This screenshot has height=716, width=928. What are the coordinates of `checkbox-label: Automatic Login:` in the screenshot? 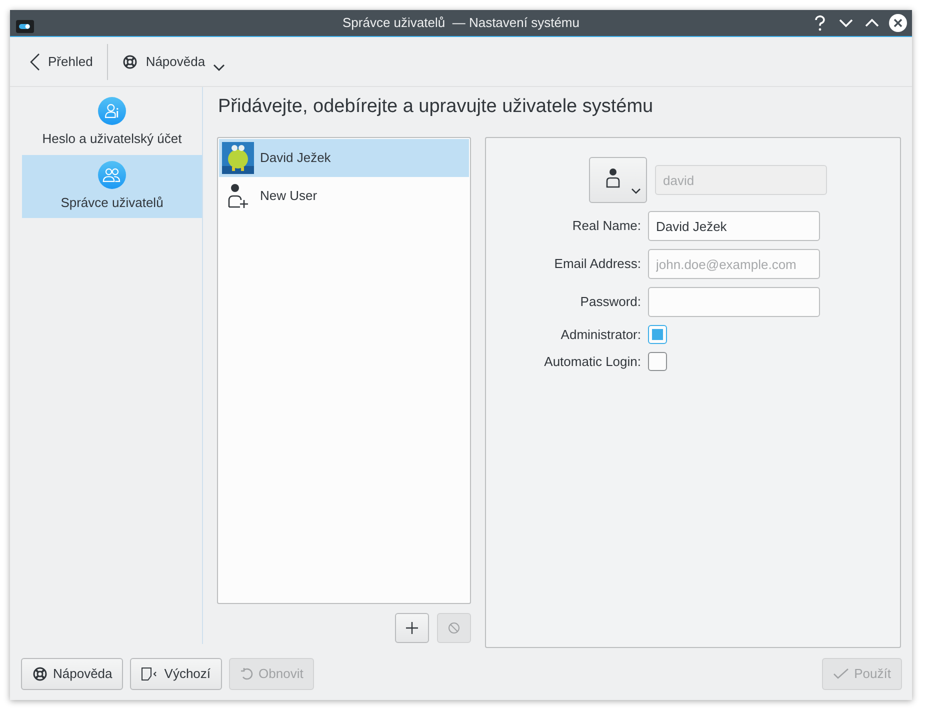 It's located at (592, 361).